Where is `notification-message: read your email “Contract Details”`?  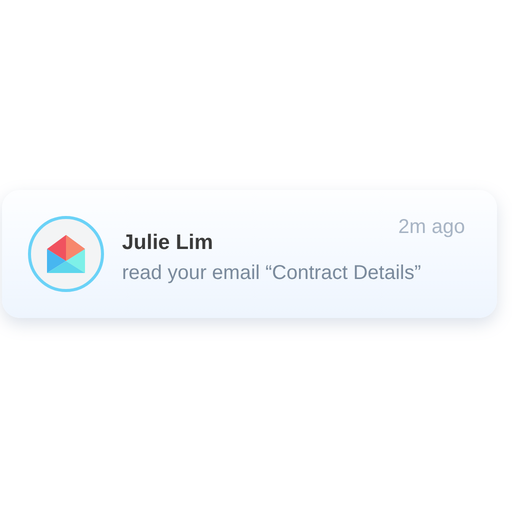
notification-message: read your email “Contract Details” is located at coordinates (271, 273).